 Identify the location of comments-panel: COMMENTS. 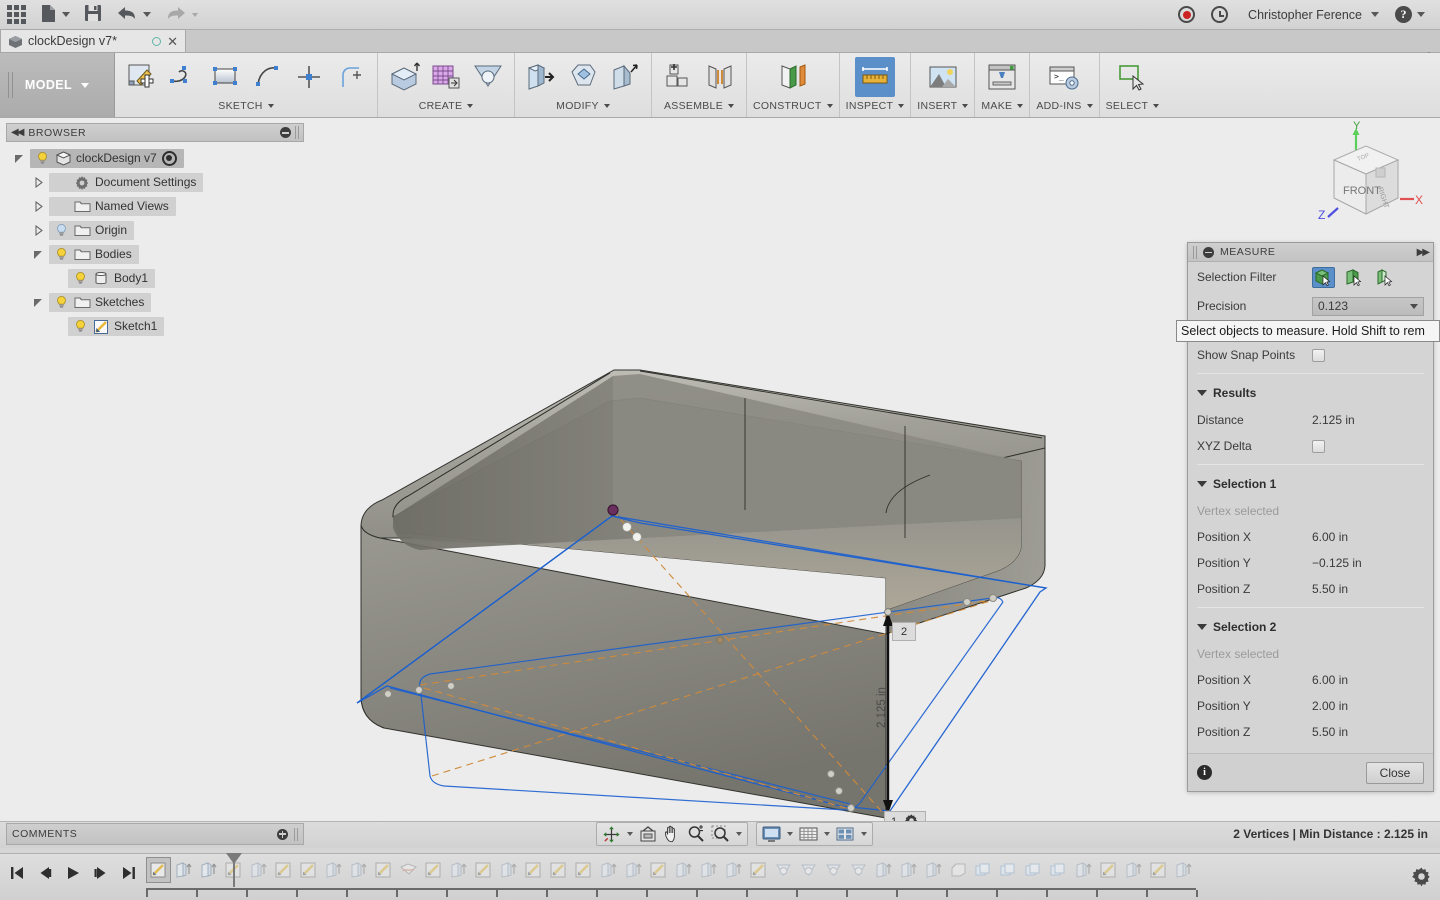
(155, 834).